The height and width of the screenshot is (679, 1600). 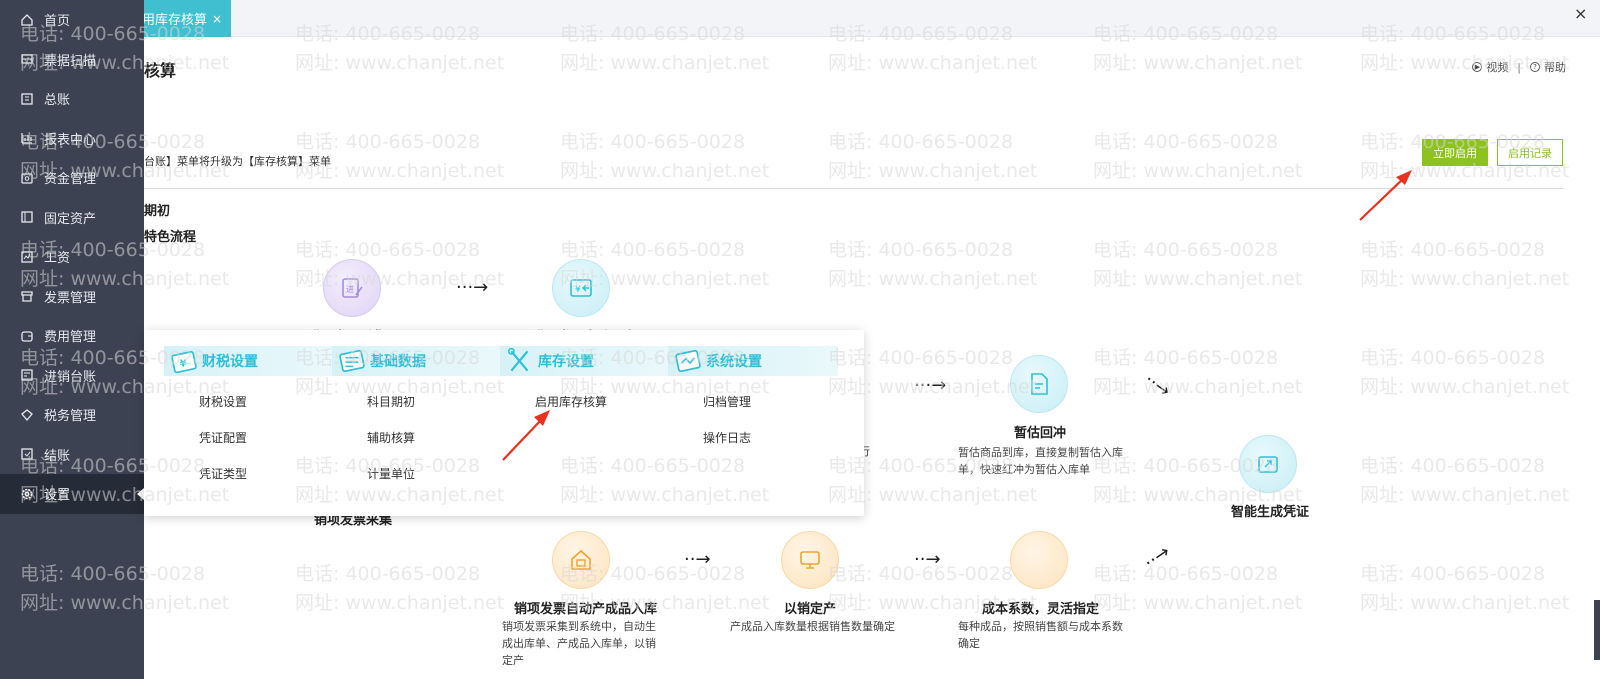 What do you see at coordinates (688, 361) in the screenshot?
I see `system-icon` at bounding box center [688, 361].